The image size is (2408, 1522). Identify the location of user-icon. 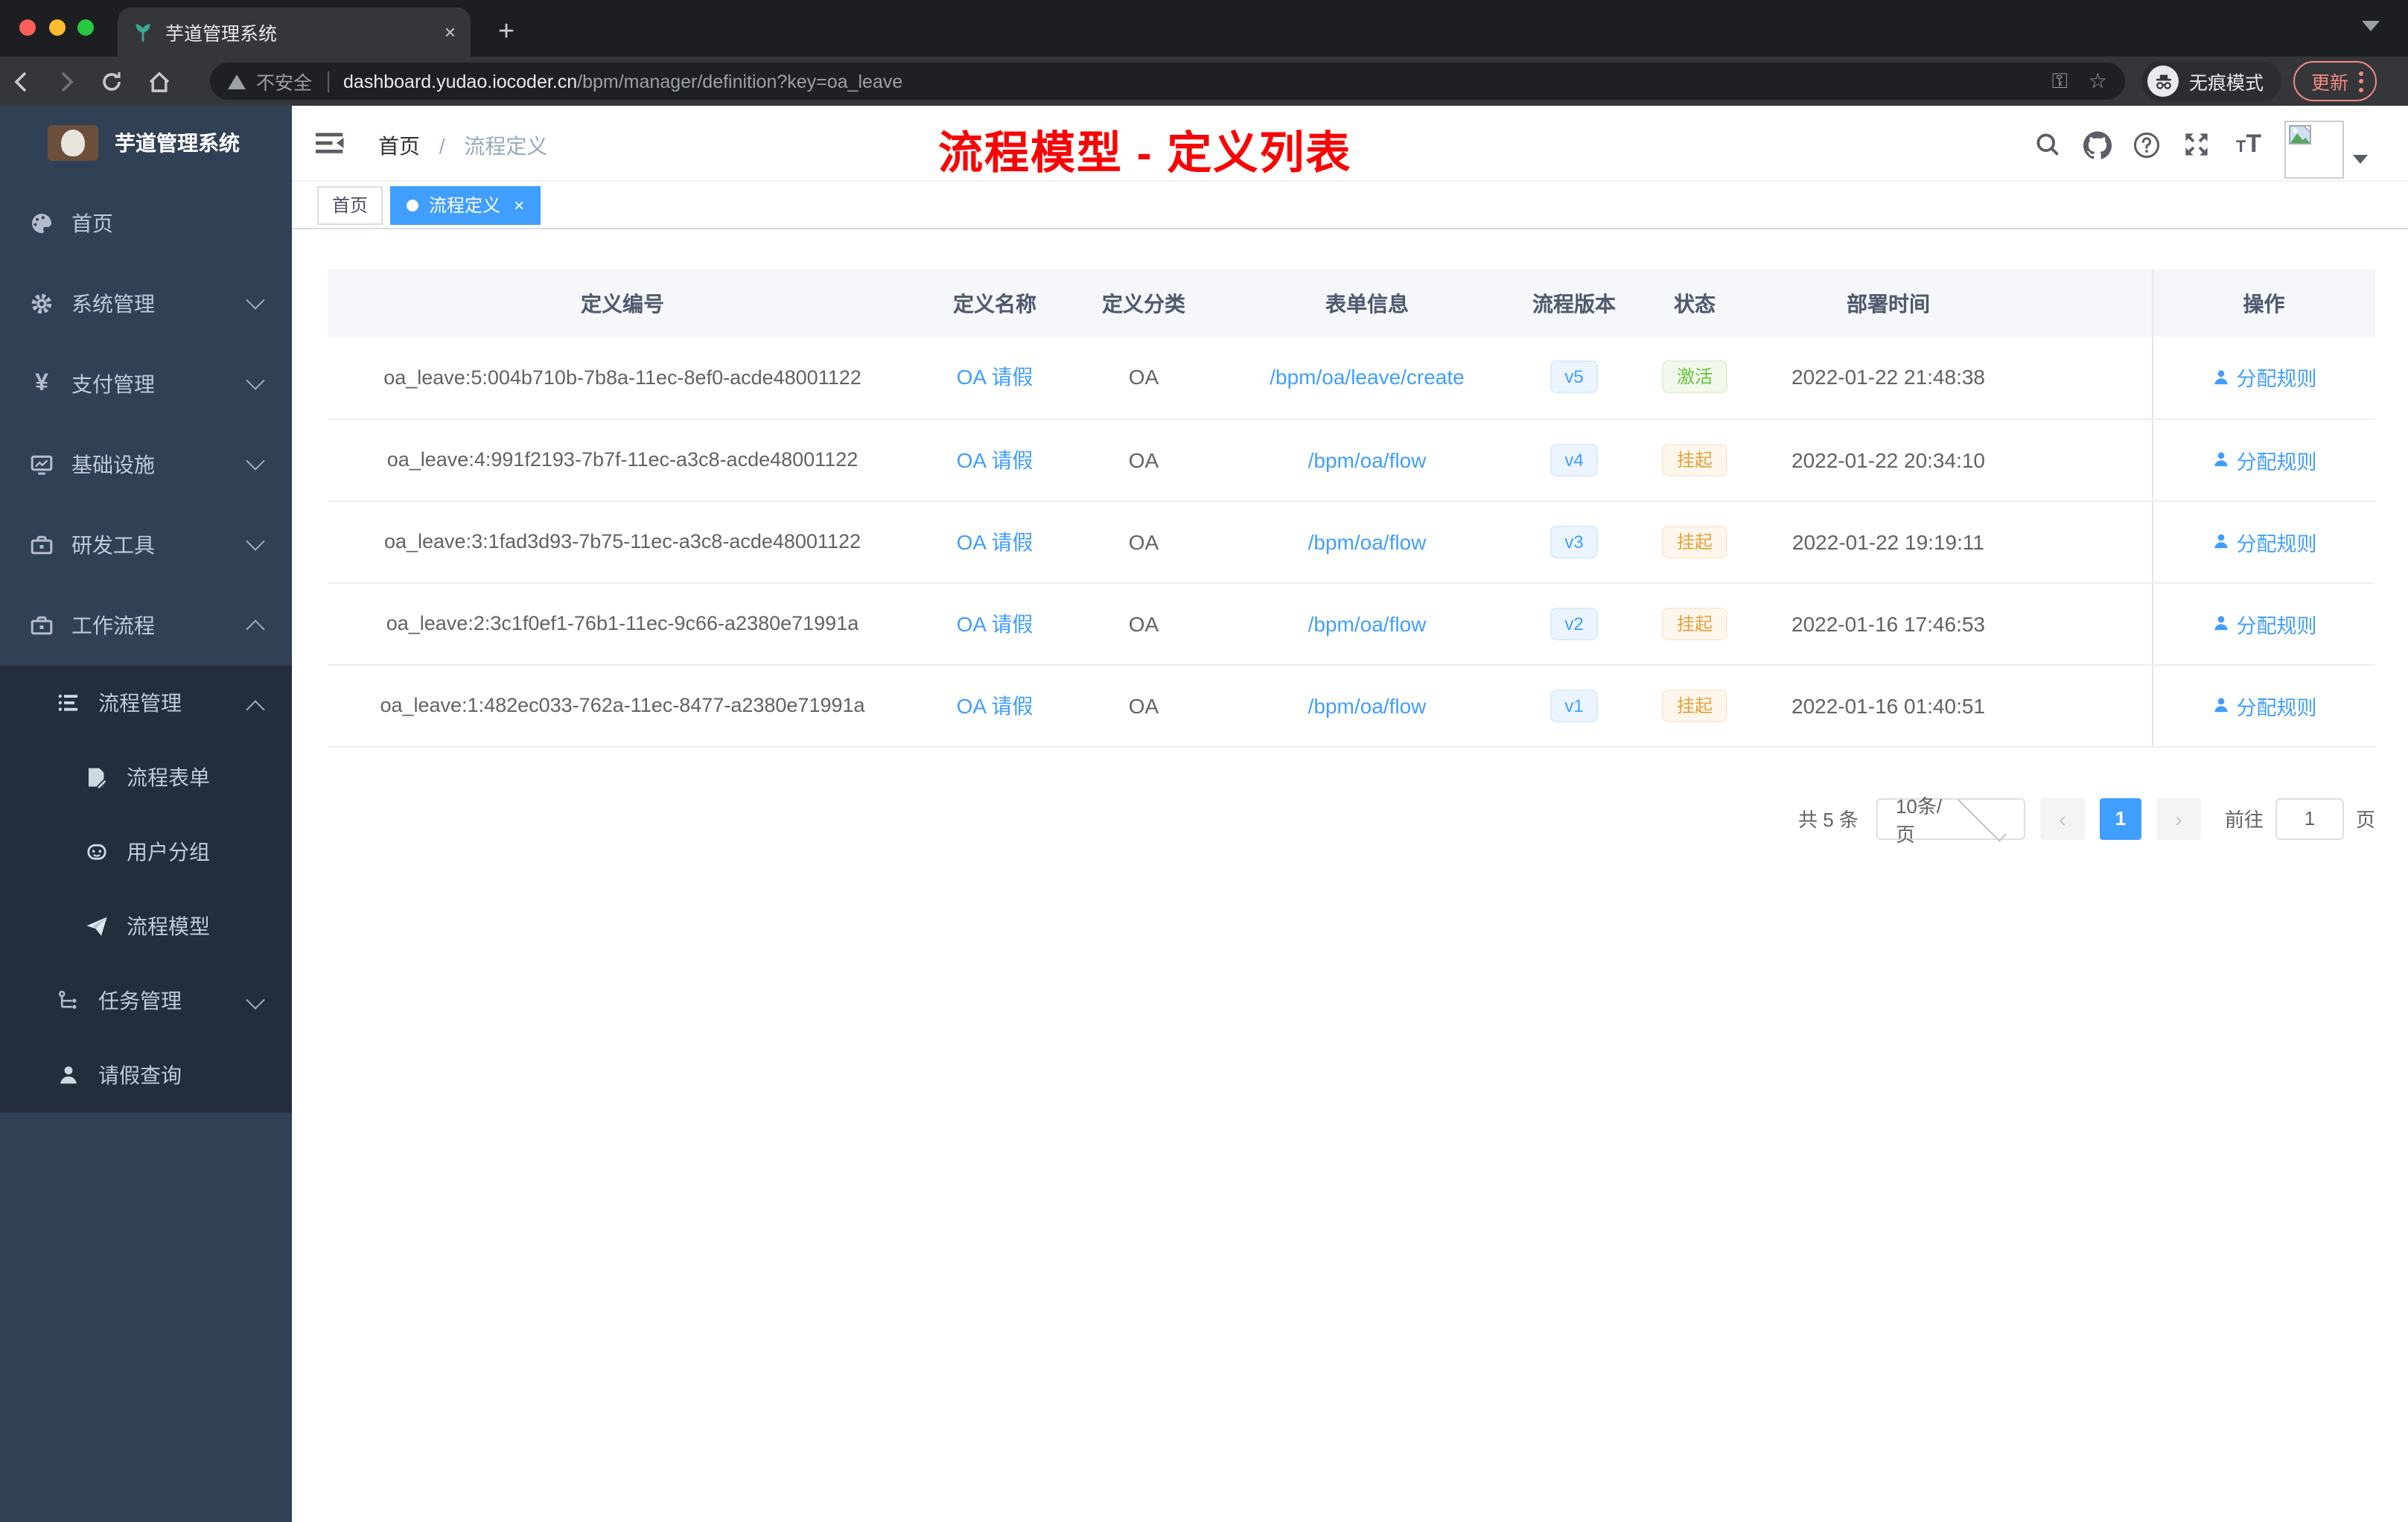
(2221, 705).